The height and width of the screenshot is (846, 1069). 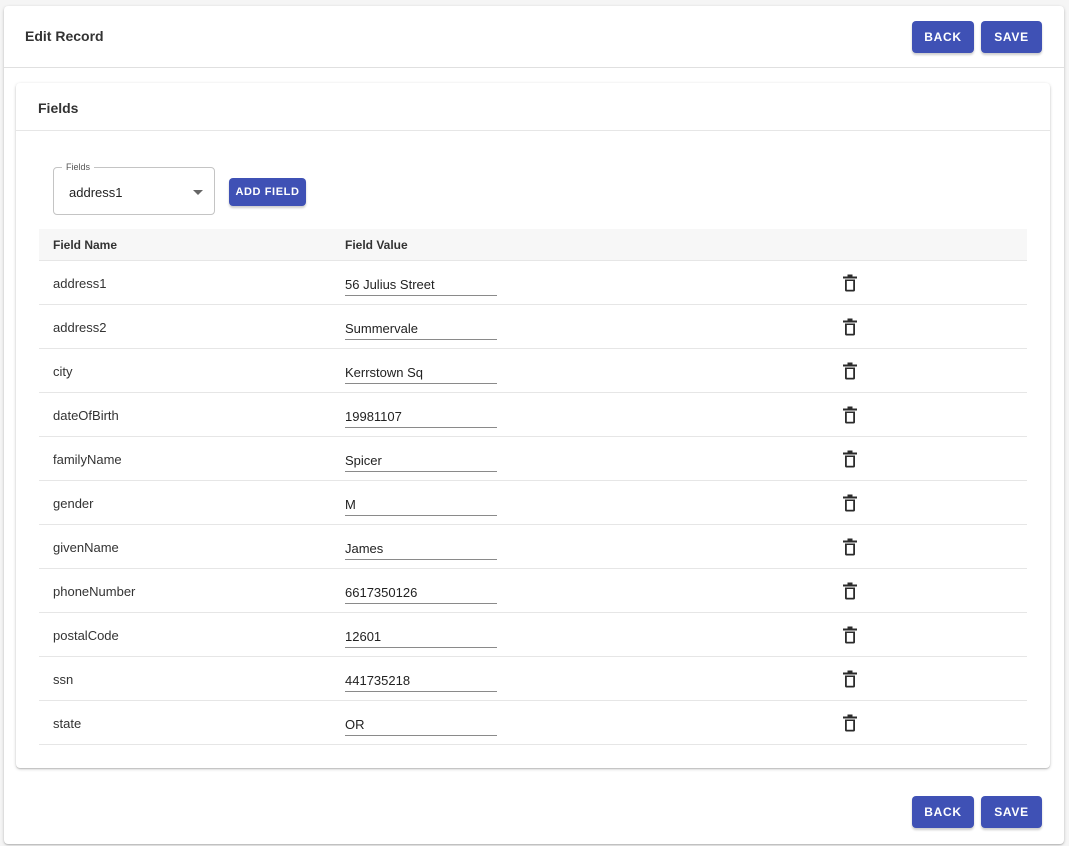 What do you see at coordinates (533, 415) in the screenshot?
I see `table-row: dateOfBirth` at bounding box center [533, 415].